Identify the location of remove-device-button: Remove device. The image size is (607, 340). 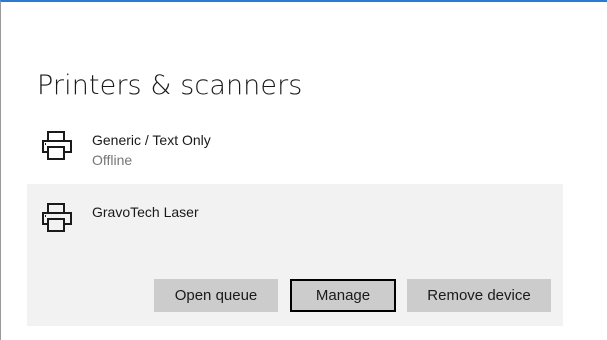
(479, 295).